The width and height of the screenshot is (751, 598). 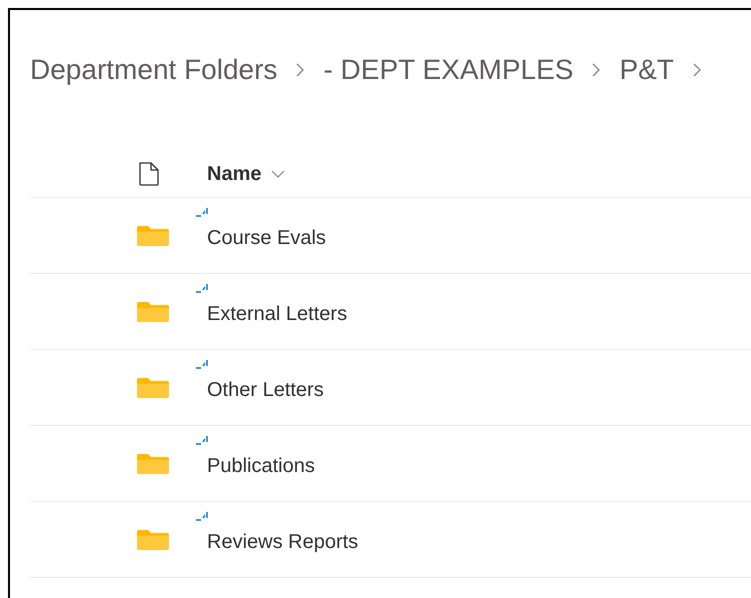 What do you see at coordinates (154, 70) in the screenshot?
I see `breadcrumb-link: Department Folders` at bounding box center [154, 70].